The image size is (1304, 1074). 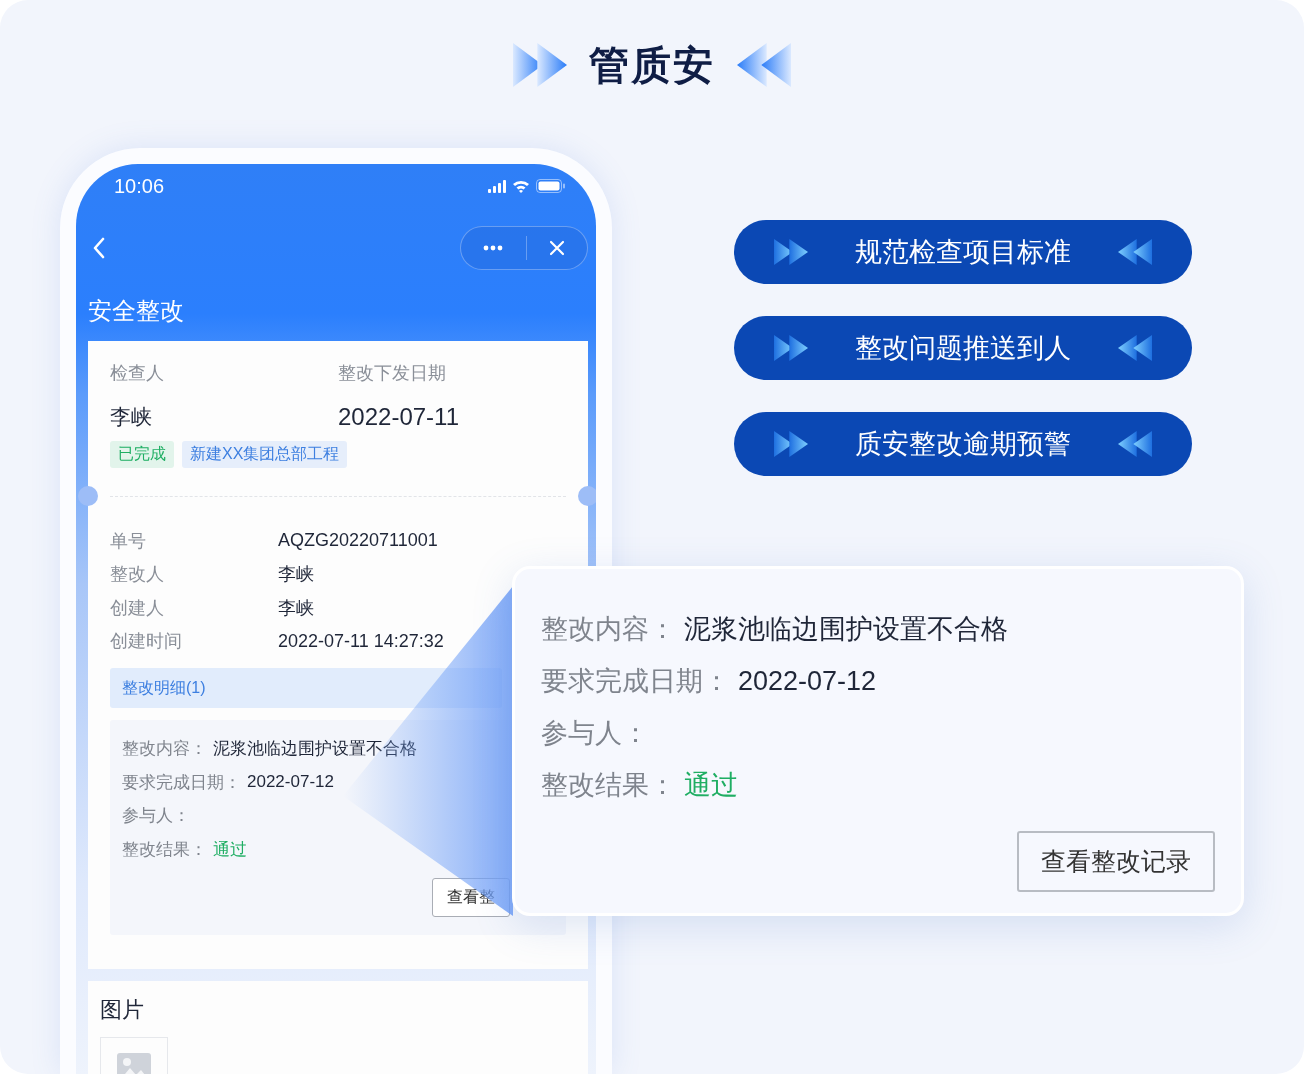 I want to click on battery-icon, so click(x=551, y=186).